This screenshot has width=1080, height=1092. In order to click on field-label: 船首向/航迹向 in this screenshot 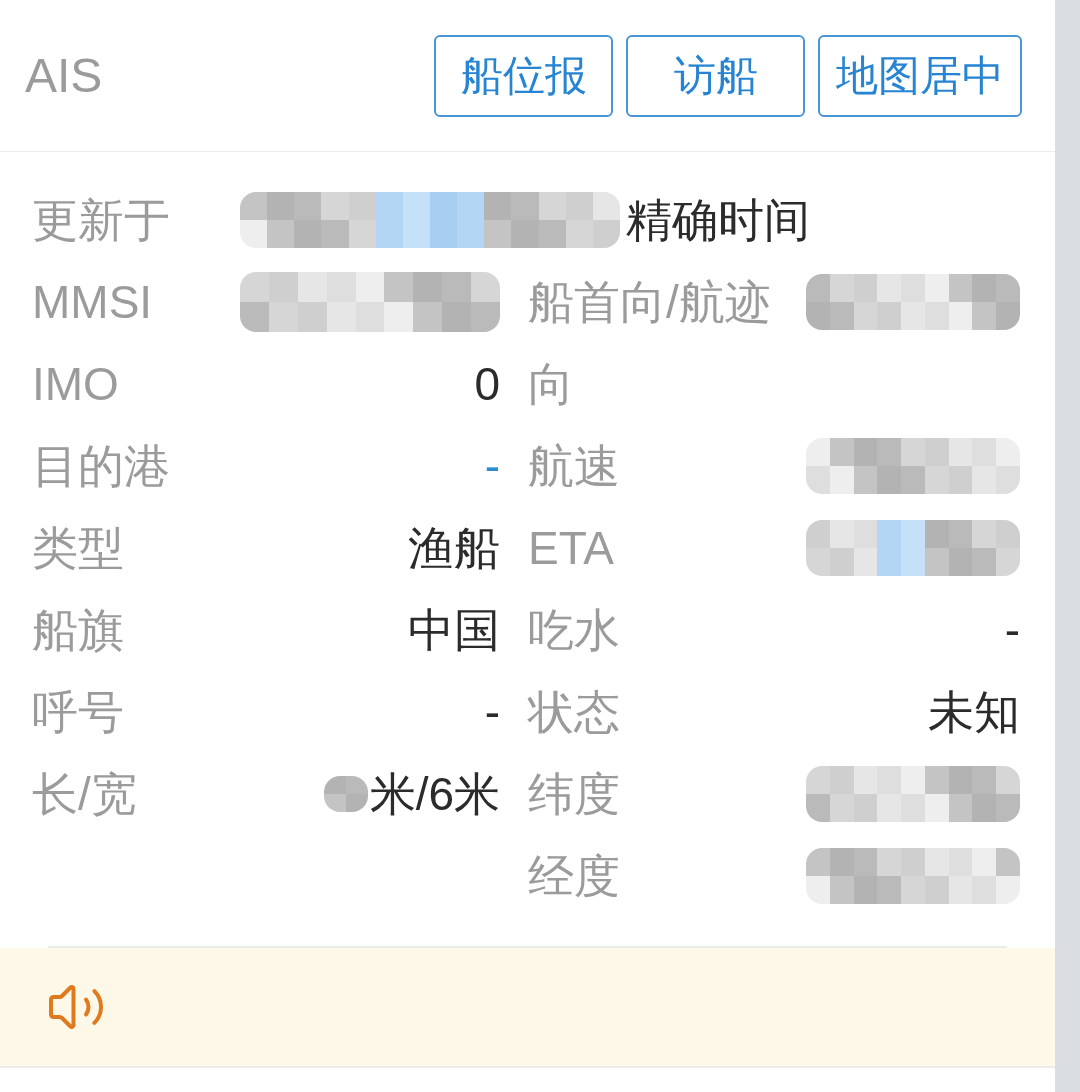, I will do `click(650, 343)`.